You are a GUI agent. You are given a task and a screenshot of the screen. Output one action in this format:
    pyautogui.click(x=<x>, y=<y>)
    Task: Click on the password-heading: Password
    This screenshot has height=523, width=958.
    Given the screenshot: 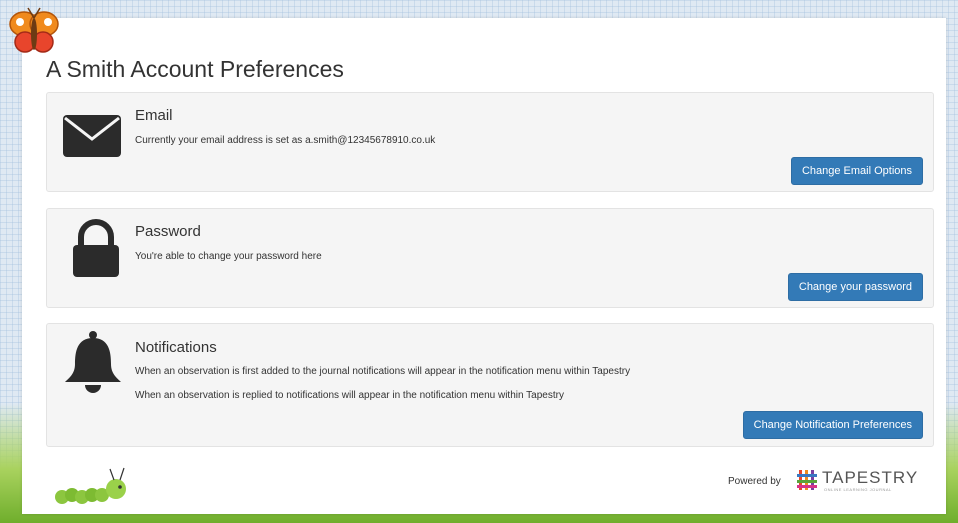 What is the action you would take?
    pyautogui.click(x=168, y=231)
    